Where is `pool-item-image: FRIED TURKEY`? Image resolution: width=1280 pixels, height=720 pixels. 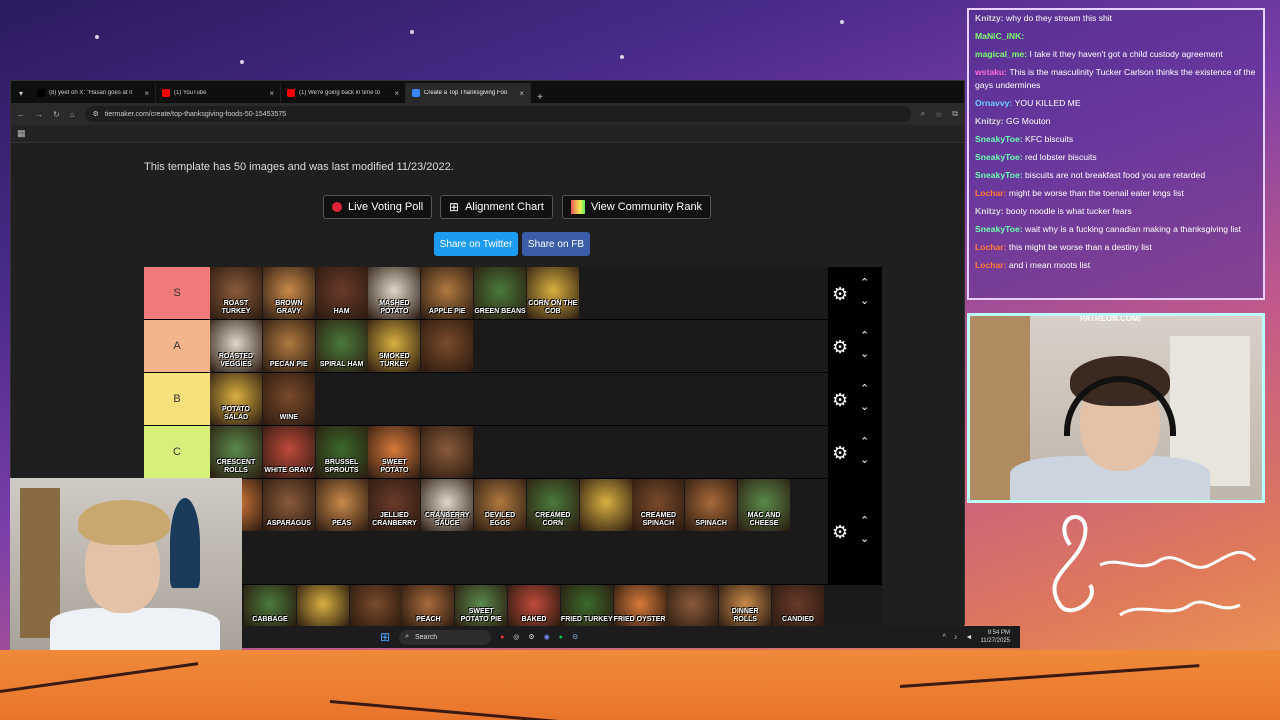 pool-item-image: FRIED TURKEY is located at coordinates (586, 605).